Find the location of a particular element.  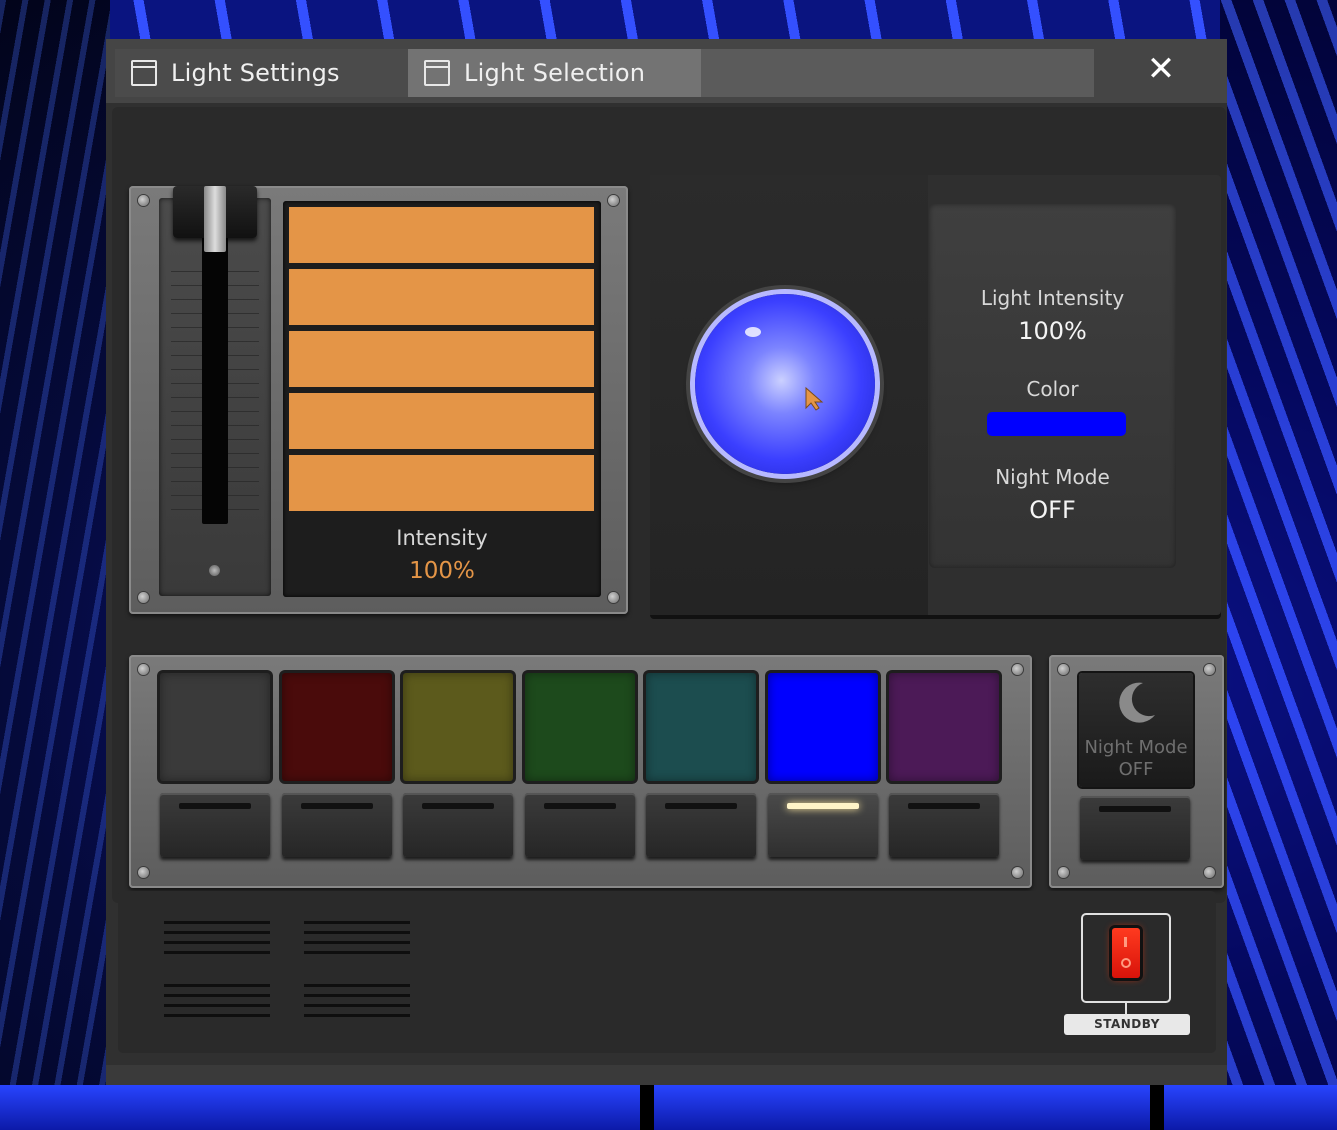

night-mode-value: OFF is located at coordinates (1052, 510).